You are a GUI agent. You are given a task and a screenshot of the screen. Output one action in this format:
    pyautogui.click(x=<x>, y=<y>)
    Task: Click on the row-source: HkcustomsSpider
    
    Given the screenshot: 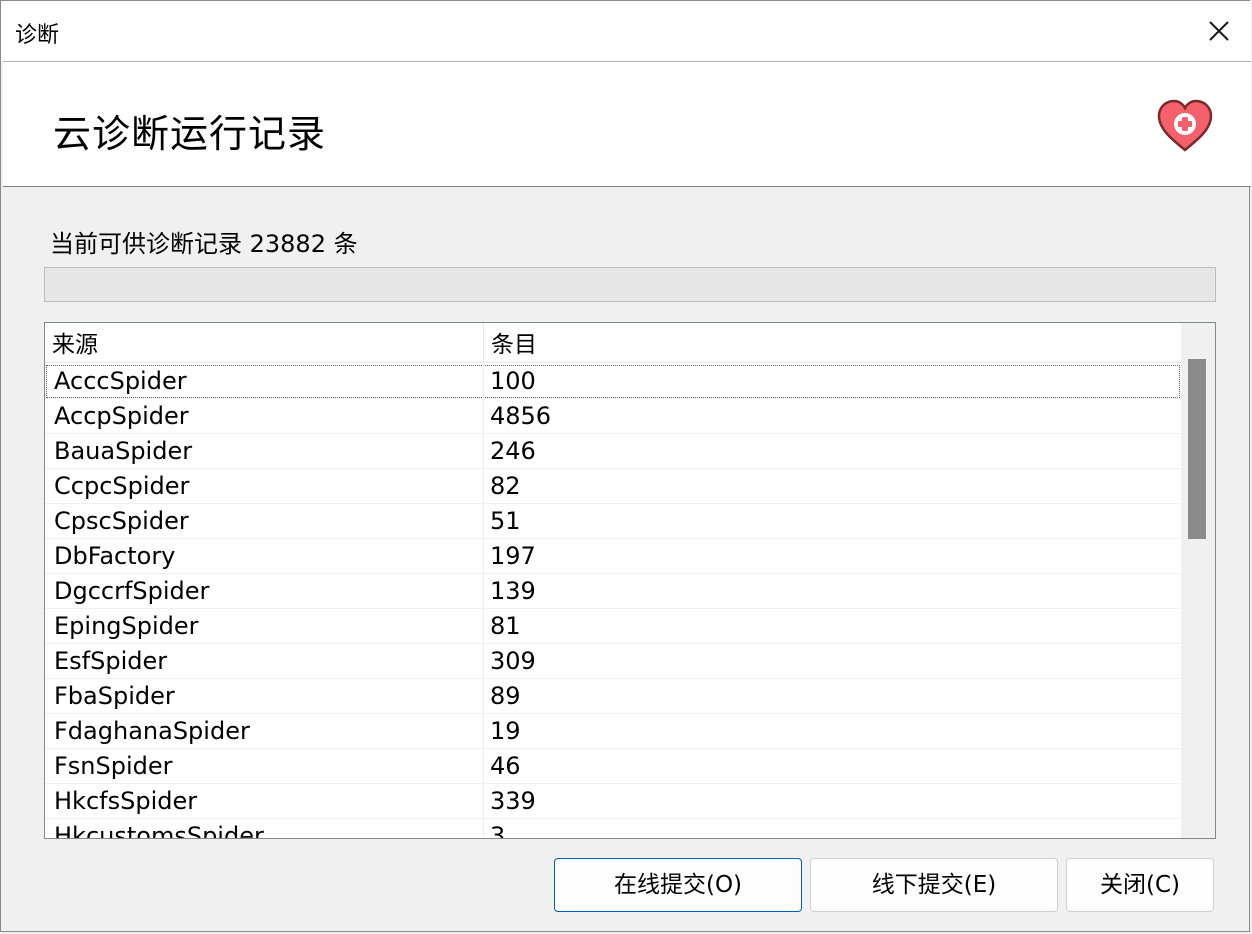 What is the action you would take?
    pyautogui.click(x=159, y=830)
    